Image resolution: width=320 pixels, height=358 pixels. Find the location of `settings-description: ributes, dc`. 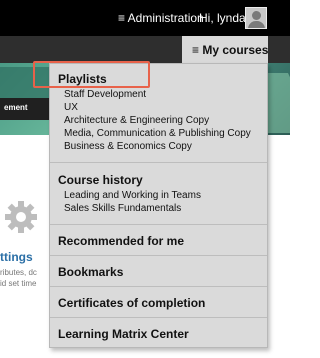

settings-description: ributes, dc is located at coordinates (18, 272).